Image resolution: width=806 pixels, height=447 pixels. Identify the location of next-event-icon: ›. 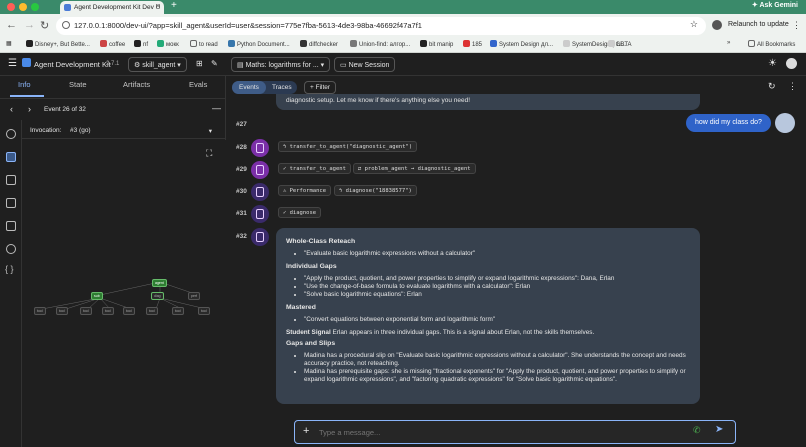
(29, 109).